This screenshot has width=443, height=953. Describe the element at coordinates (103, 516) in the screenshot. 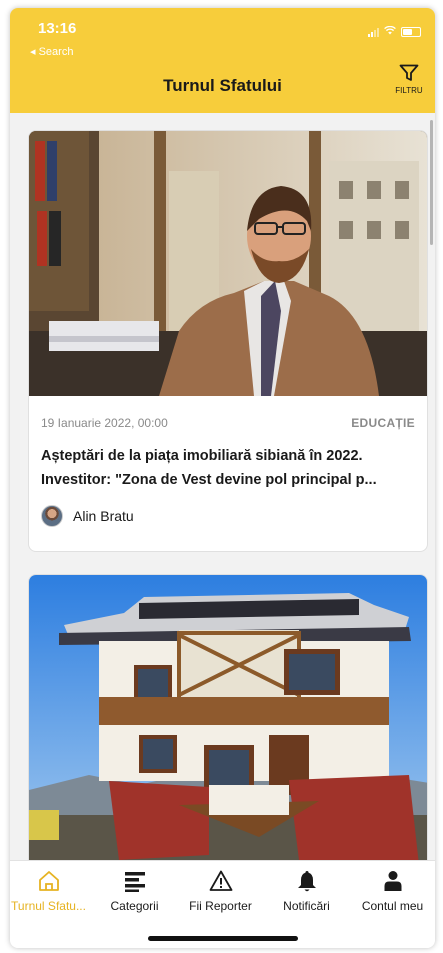

I see `author-name: Alin Bratu` at that location.